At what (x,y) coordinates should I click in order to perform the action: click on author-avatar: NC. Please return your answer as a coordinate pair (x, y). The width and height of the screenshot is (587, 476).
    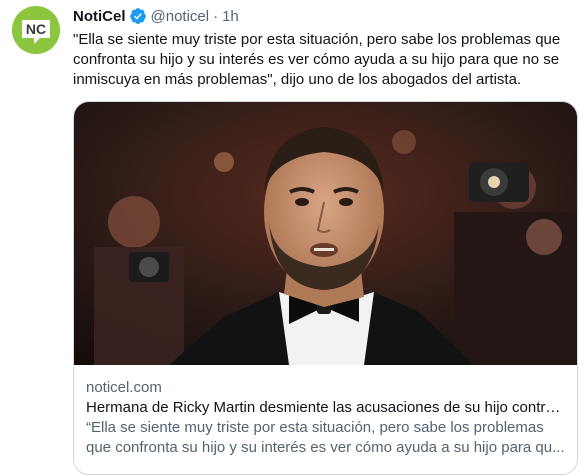
    Looking at the image, I should click on (36, 30).